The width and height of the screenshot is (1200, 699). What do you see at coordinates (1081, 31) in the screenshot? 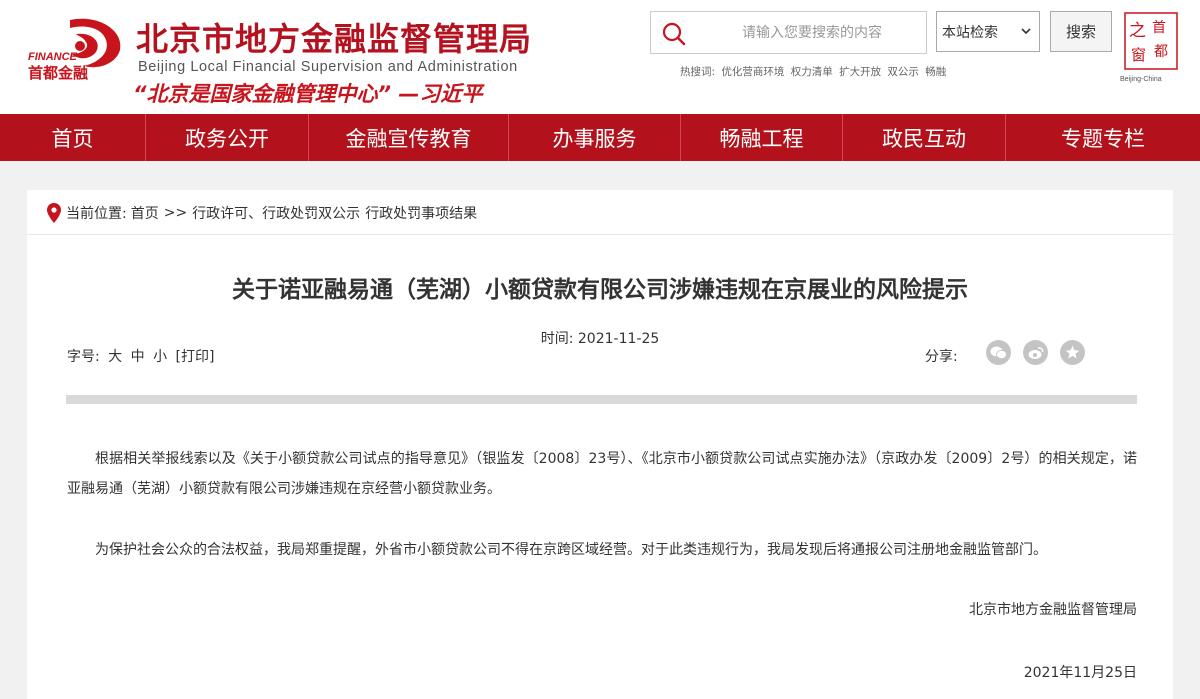
I see `search-button: 搜索` at bounding box center [1081, 31].